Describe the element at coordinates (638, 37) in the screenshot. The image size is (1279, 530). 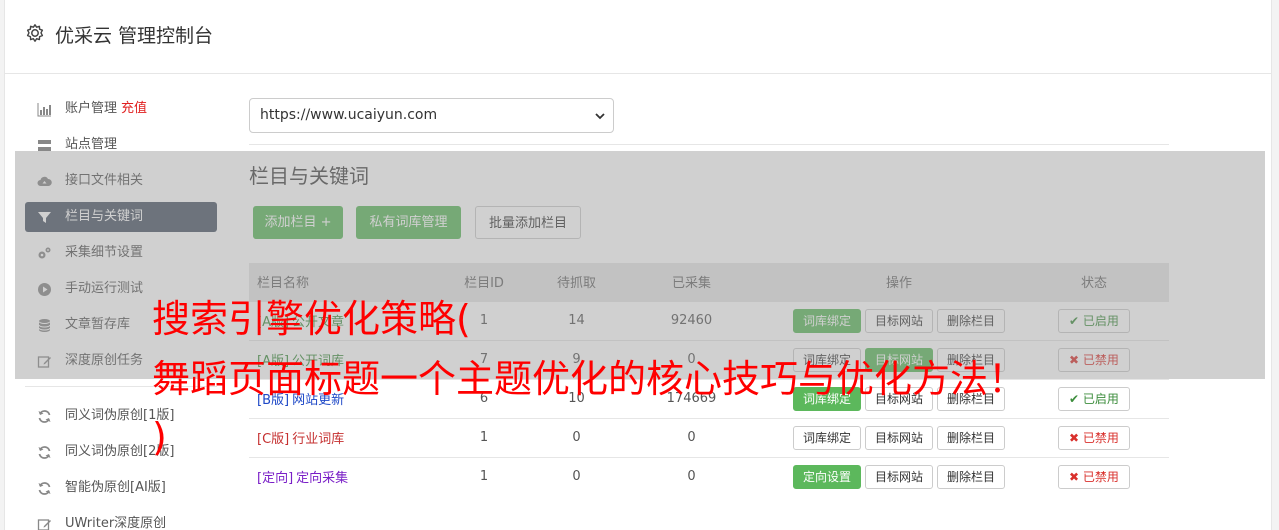
I see `page-header: 优采云 管理控制台` at that location.